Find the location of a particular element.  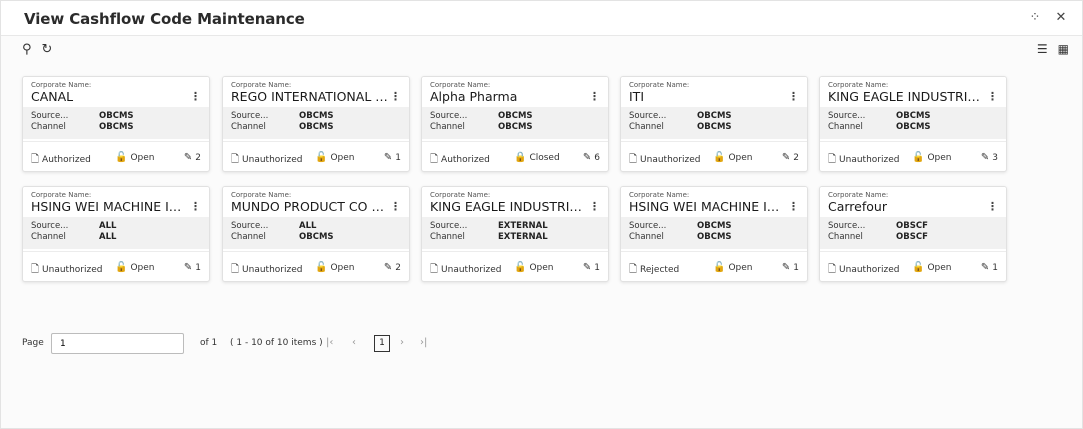

page-input is located at coordinates (117, 343).